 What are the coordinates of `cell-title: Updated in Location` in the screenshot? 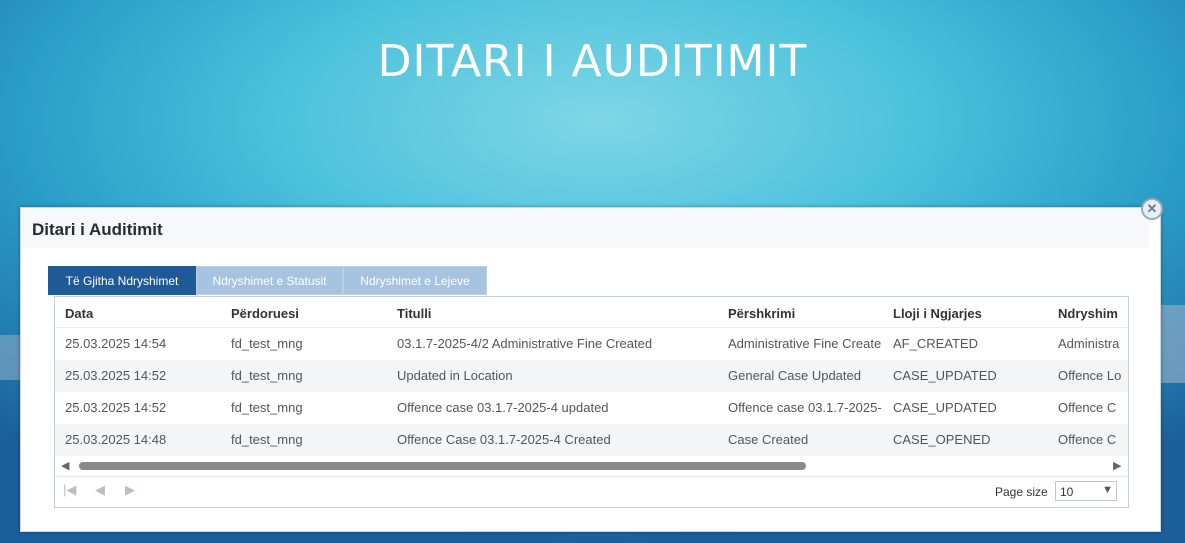 It's located at (455, 375).